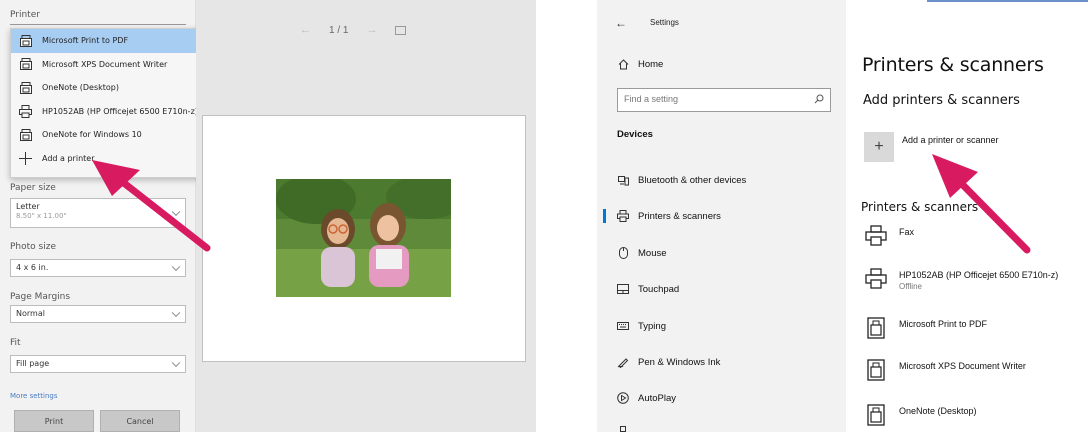 The image size is (1088, 432). I want to click on device-item: Fax, so click(889, 236).